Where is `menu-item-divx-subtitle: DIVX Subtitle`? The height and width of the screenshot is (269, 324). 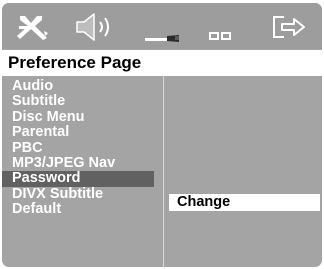 menu-item-divx-subtitle: DIVX Subtitle is located at coordinates (78, 194).